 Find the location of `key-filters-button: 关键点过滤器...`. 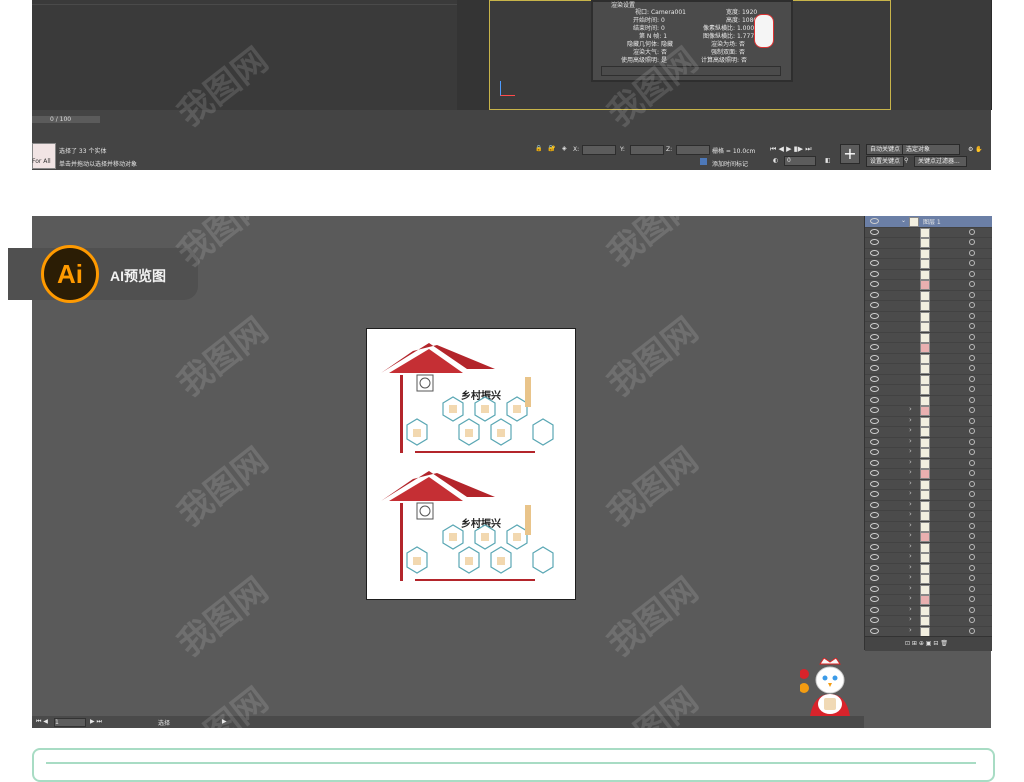

key-filters-button: 关键点过滤器... is located at coordinates (940, 161).